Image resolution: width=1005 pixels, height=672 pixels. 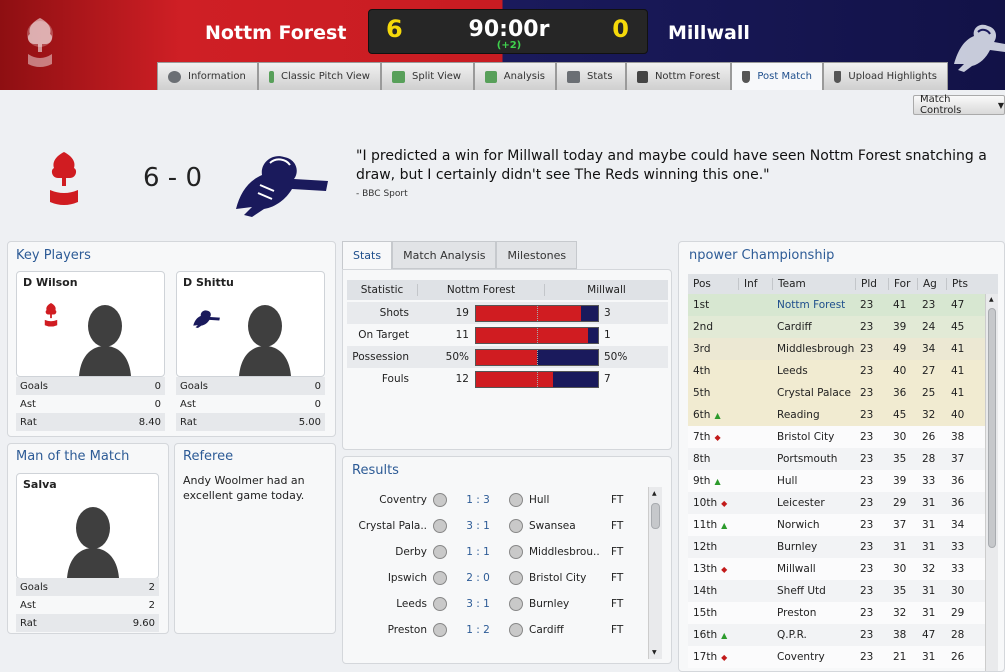 I want to click on table-row: 13th ◆ Millwall 23 30 32 33, so click(x=836, y=569).